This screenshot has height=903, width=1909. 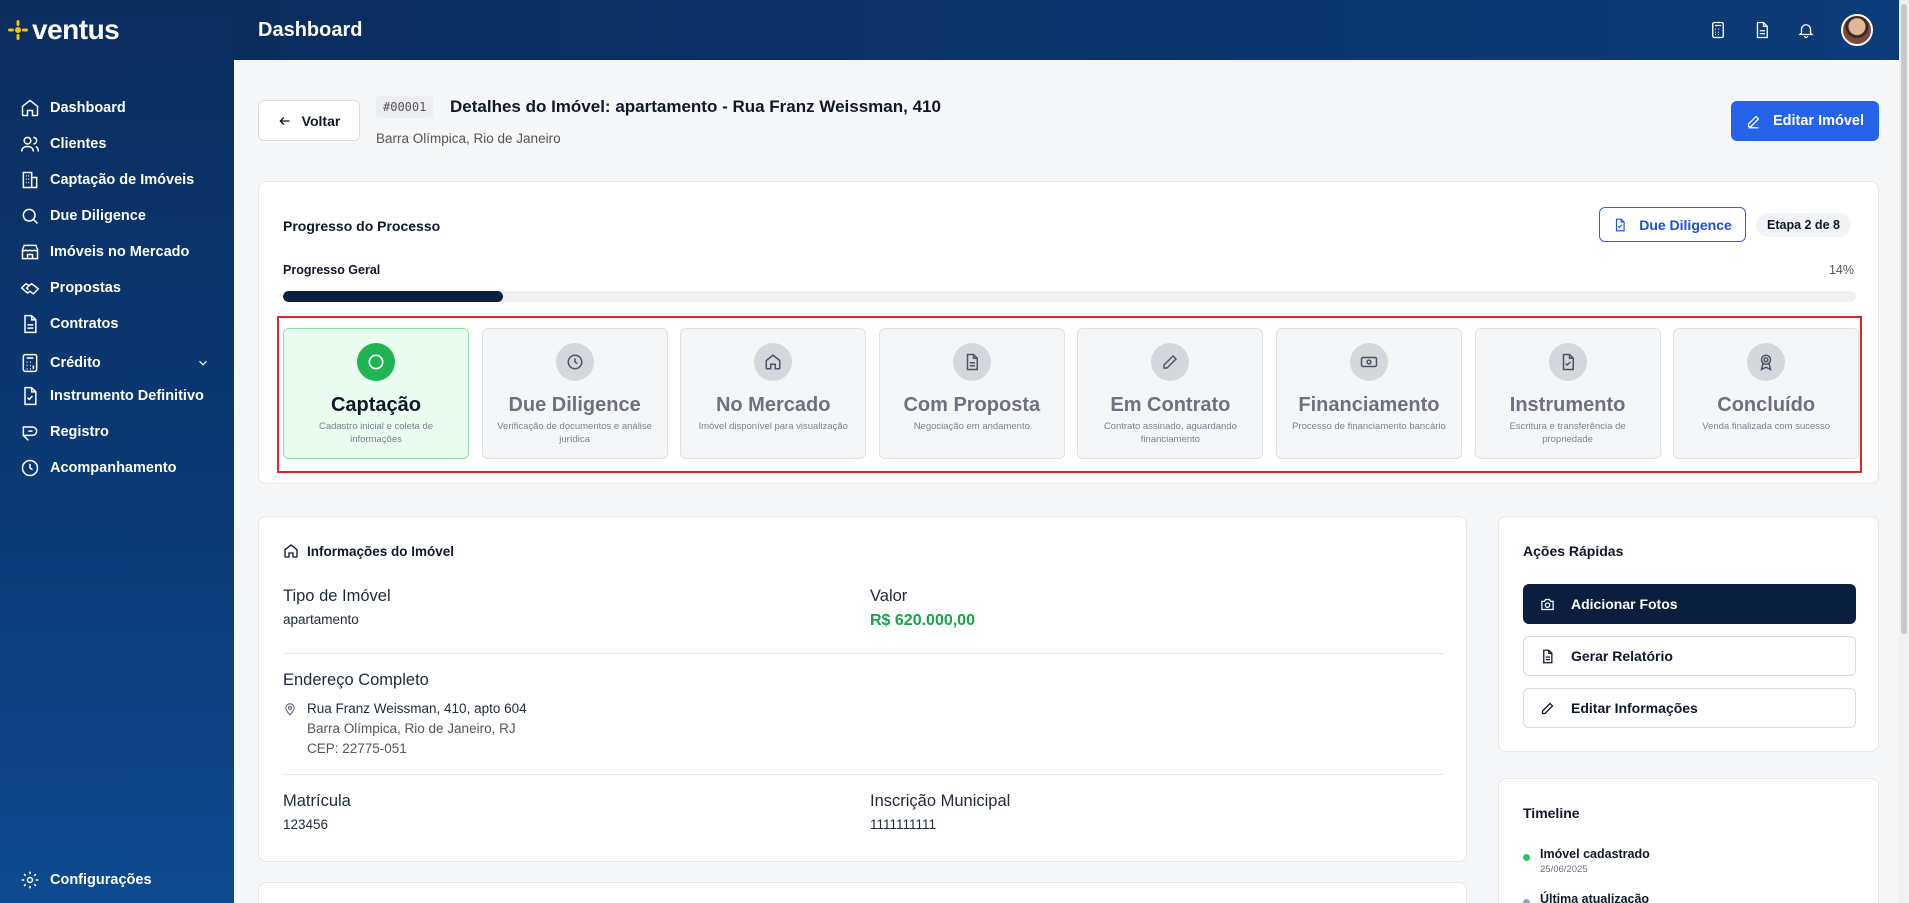 What do you see at coordinates (381, 551) in the screenshot?
I see `info-title: Informações do Imóvel` at bounding box center [381, 551].